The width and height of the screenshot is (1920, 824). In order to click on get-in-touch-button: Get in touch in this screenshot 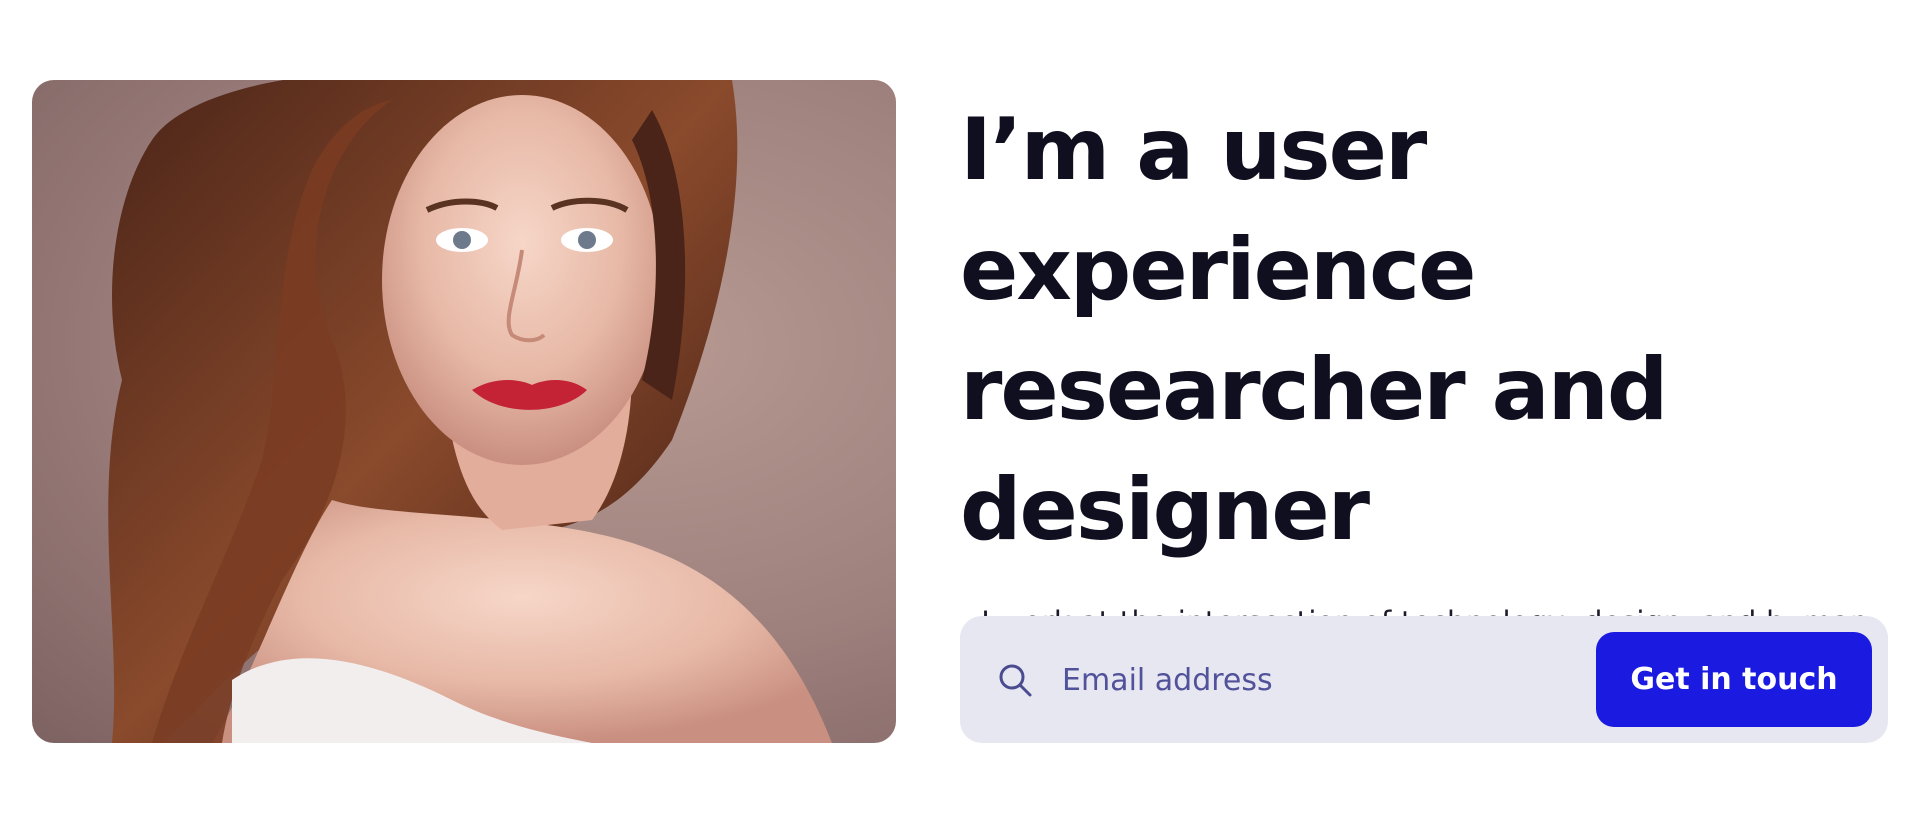, I will do `click(1734, 679)`.